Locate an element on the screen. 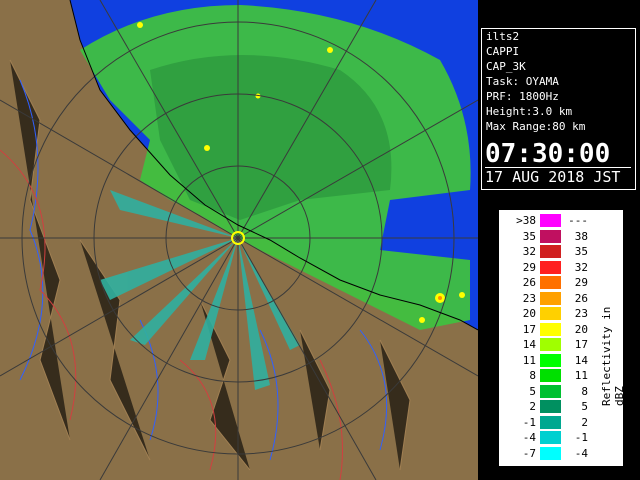 This screenshot has width=640, height=480. legend-low-value: 11 is located at coordinates (529, 360).